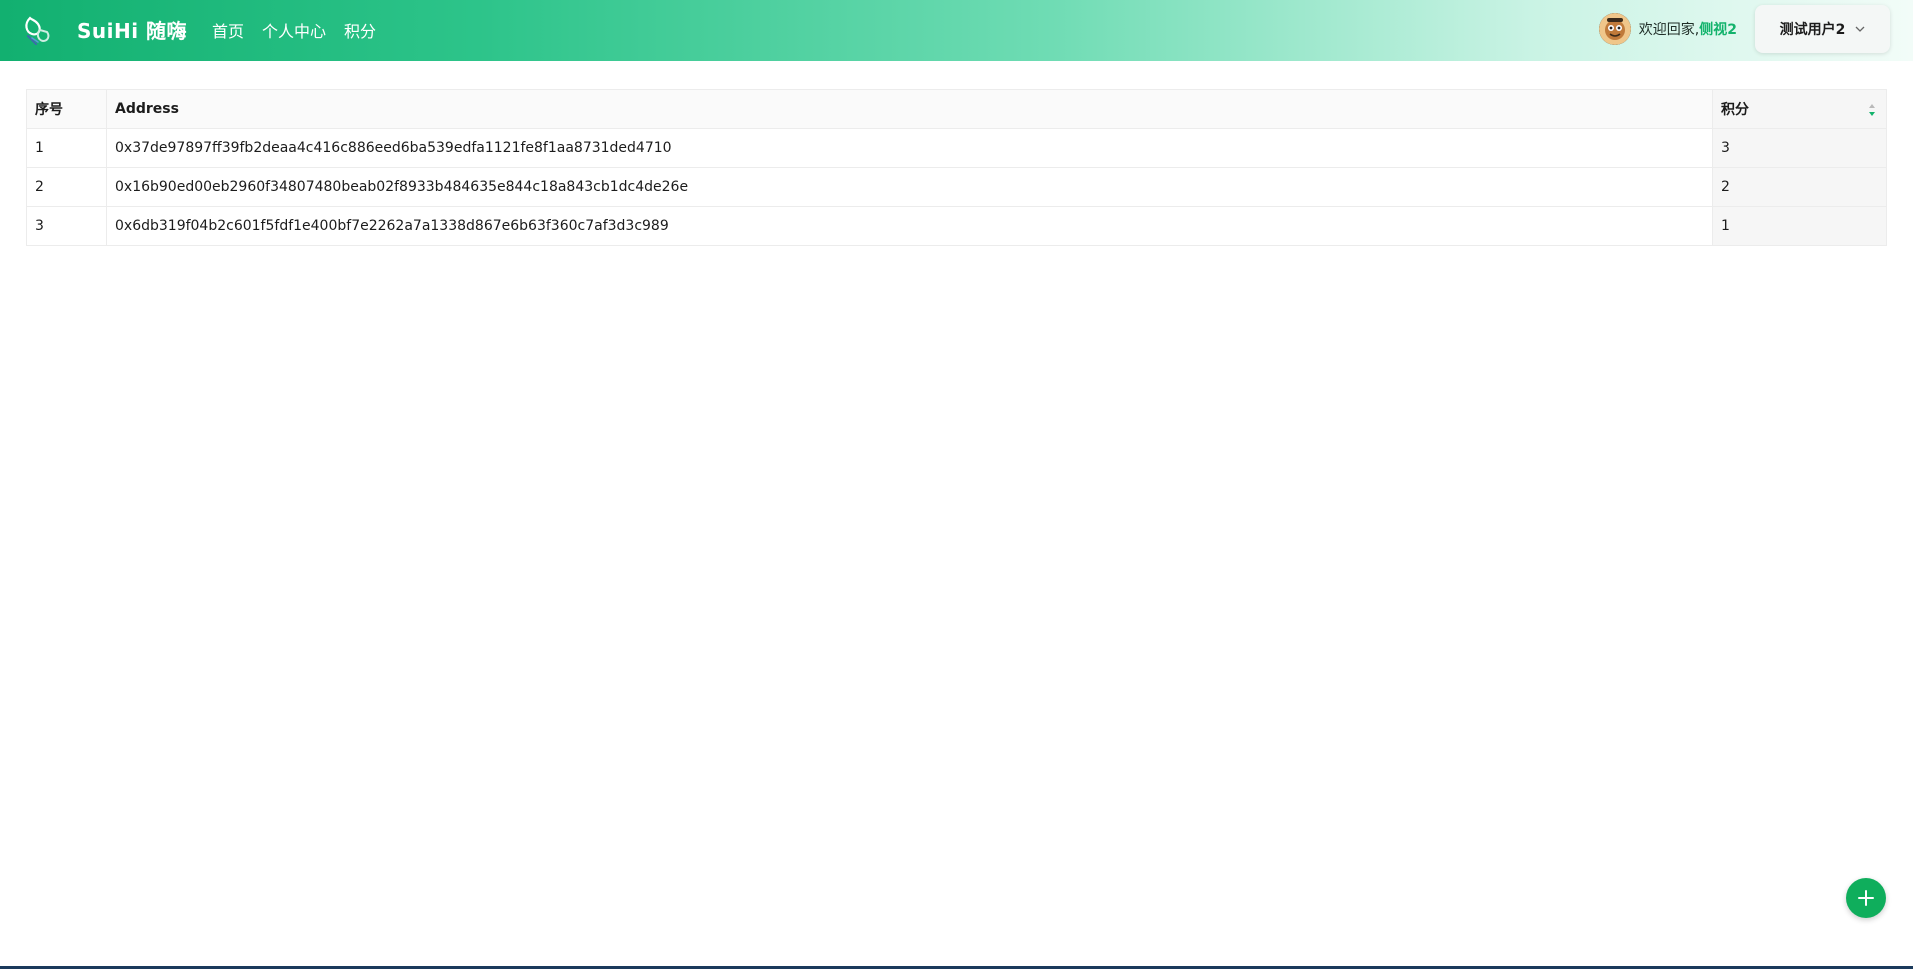 This screenshot has height=969, width=1913. I want to click on nav-item-points: 积分, so click(360, 30).